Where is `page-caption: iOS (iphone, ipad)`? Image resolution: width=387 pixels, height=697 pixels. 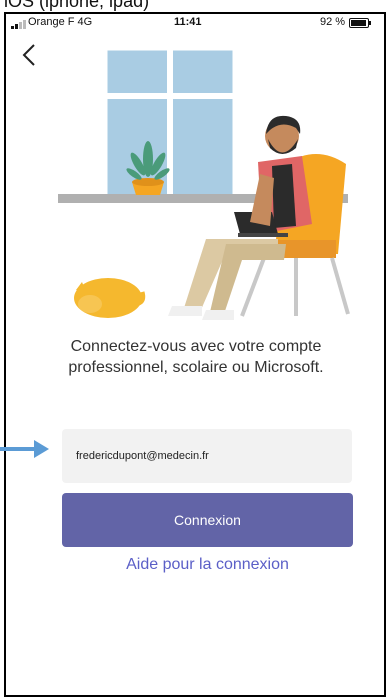 page-caption: iOS (iphone, ipad) is located at coordinates (77, 5).